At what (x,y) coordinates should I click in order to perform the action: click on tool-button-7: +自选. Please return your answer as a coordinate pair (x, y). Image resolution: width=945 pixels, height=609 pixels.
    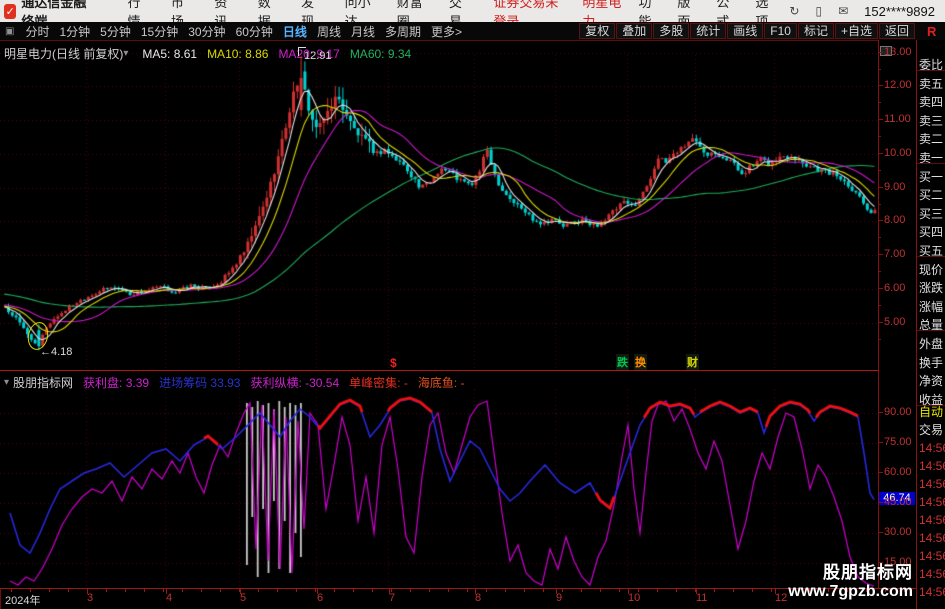
    Looking at the image, I should click on (856, 31).